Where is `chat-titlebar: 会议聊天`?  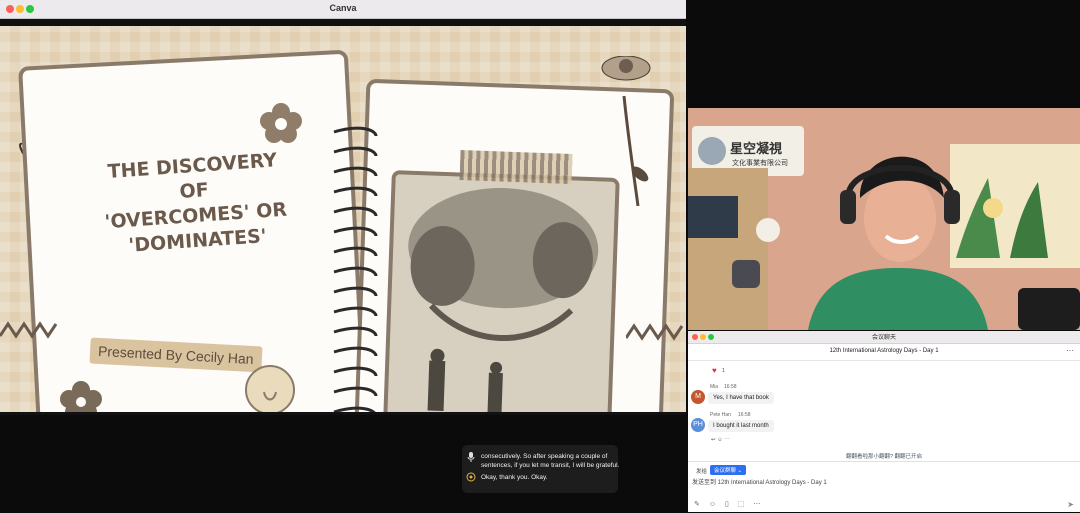 chat-titlebar: 会议聊天 is located at coordinates (884, 337).